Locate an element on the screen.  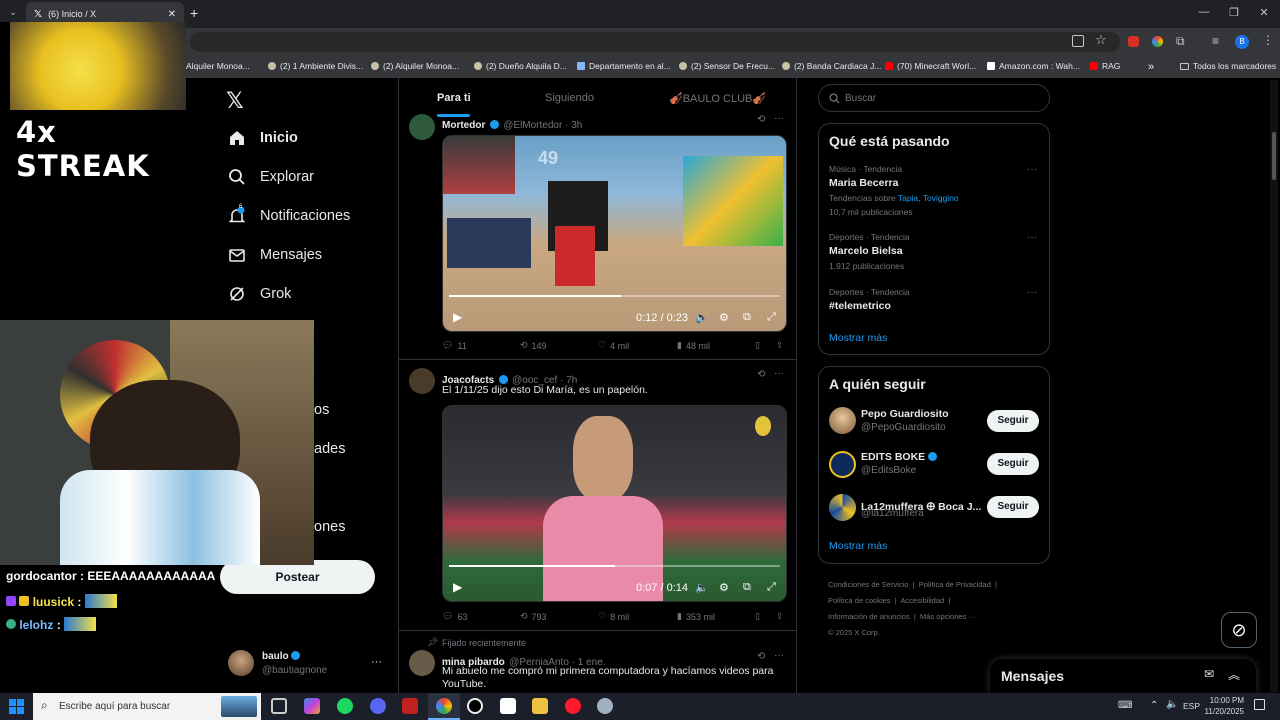
new-tab-icon: + is located at coordinates (194, 13).